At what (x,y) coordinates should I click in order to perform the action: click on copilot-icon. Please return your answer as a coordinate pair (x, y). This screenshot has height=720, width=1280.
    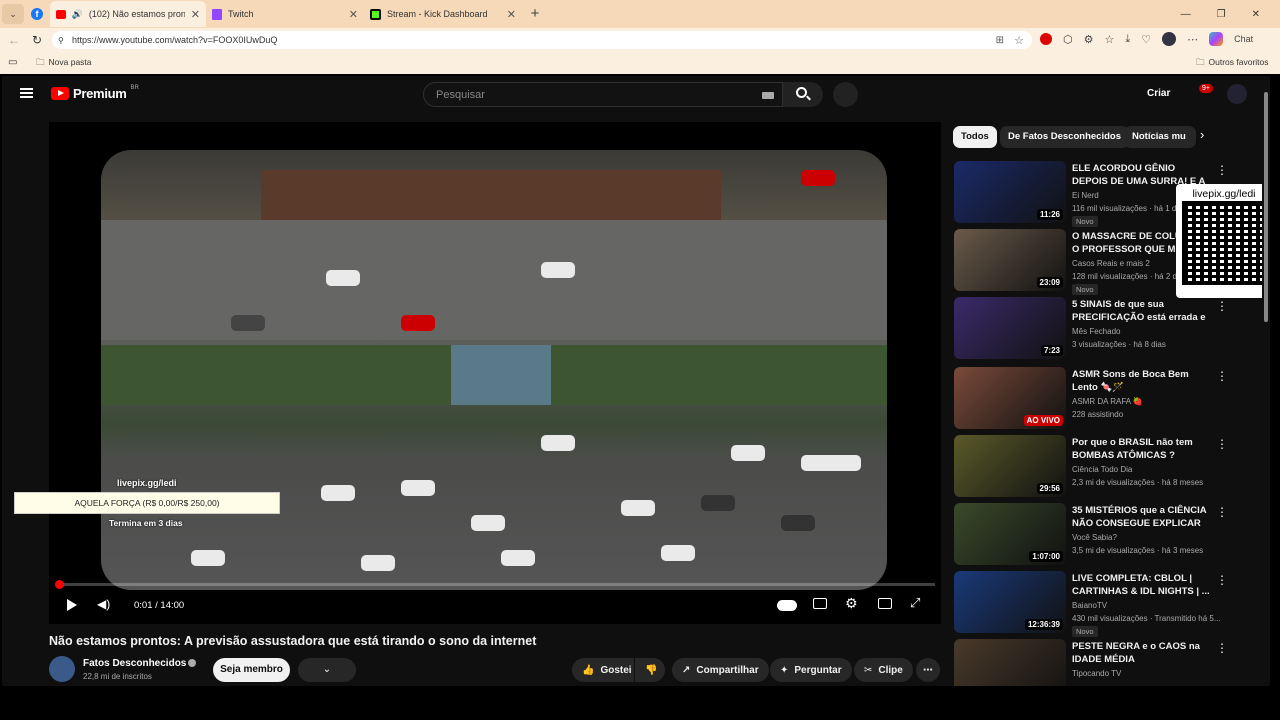
    Looking at the image, I should click on (1216, 39).